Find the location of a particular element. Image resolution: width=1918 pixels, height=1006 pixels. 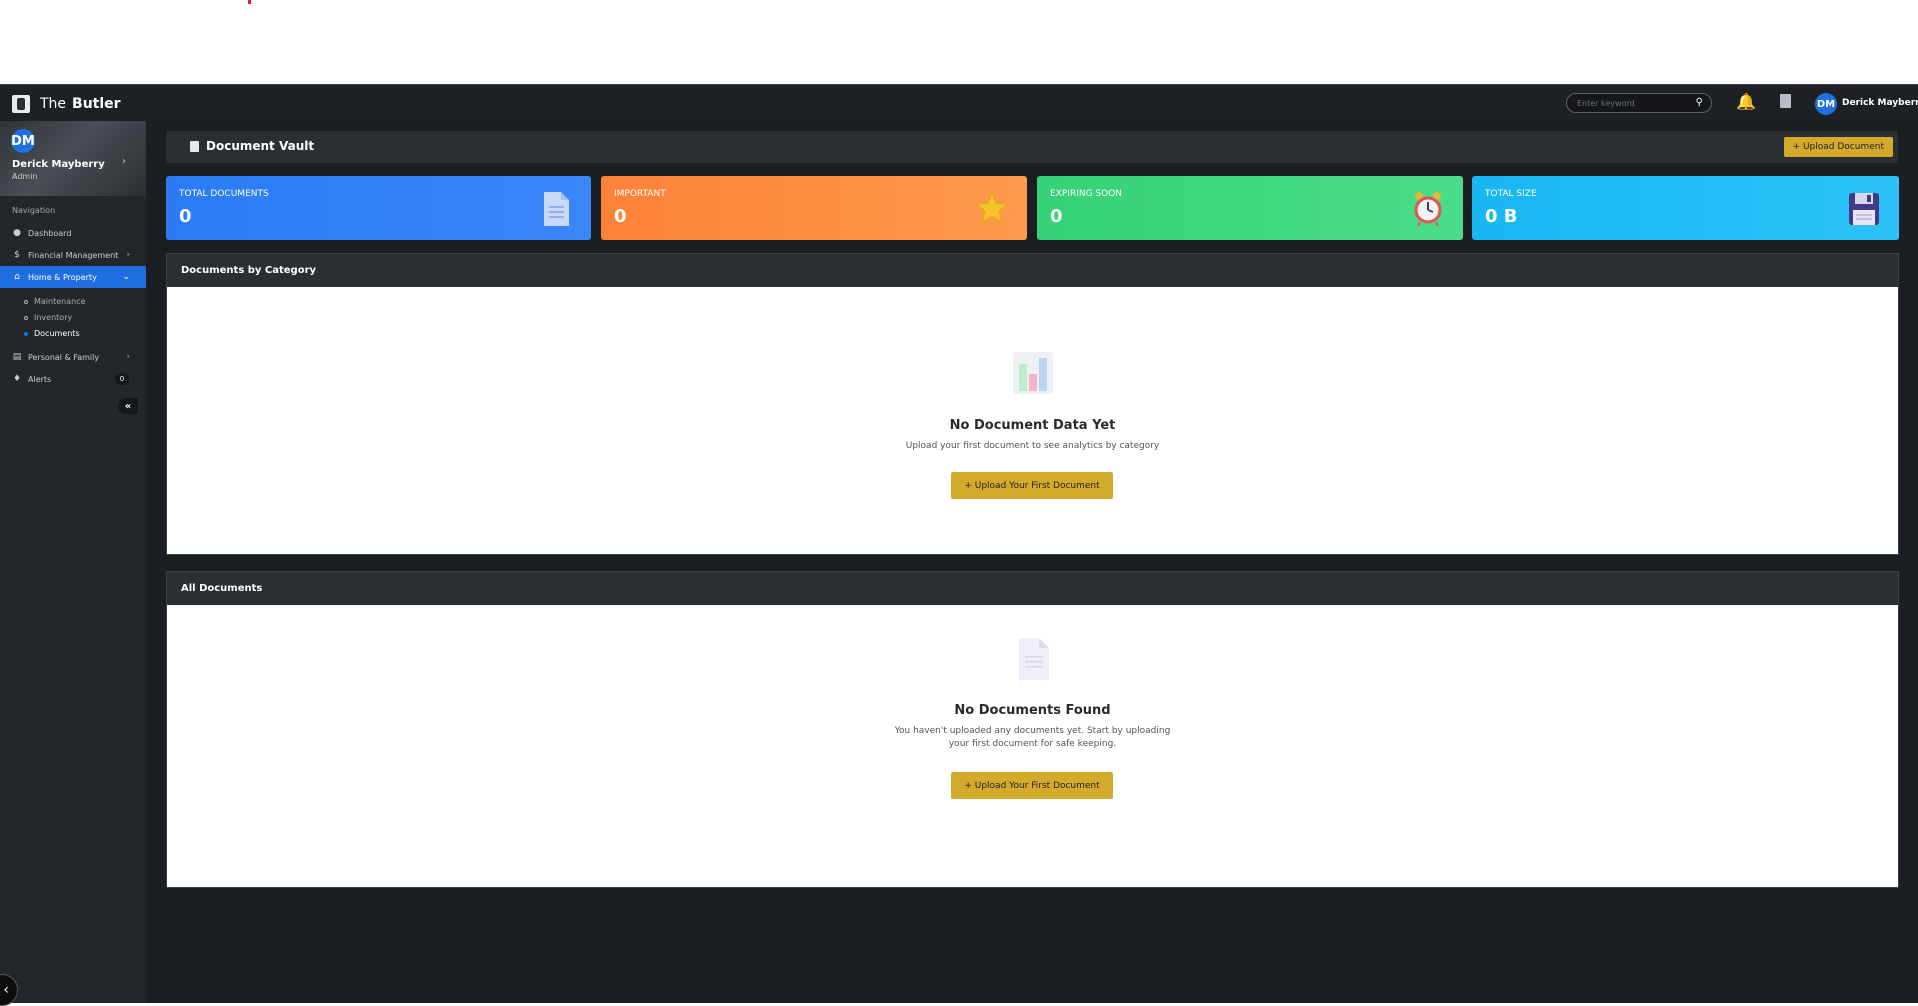

stat-label: IMPORTANT is located at coordinates (640, 194).